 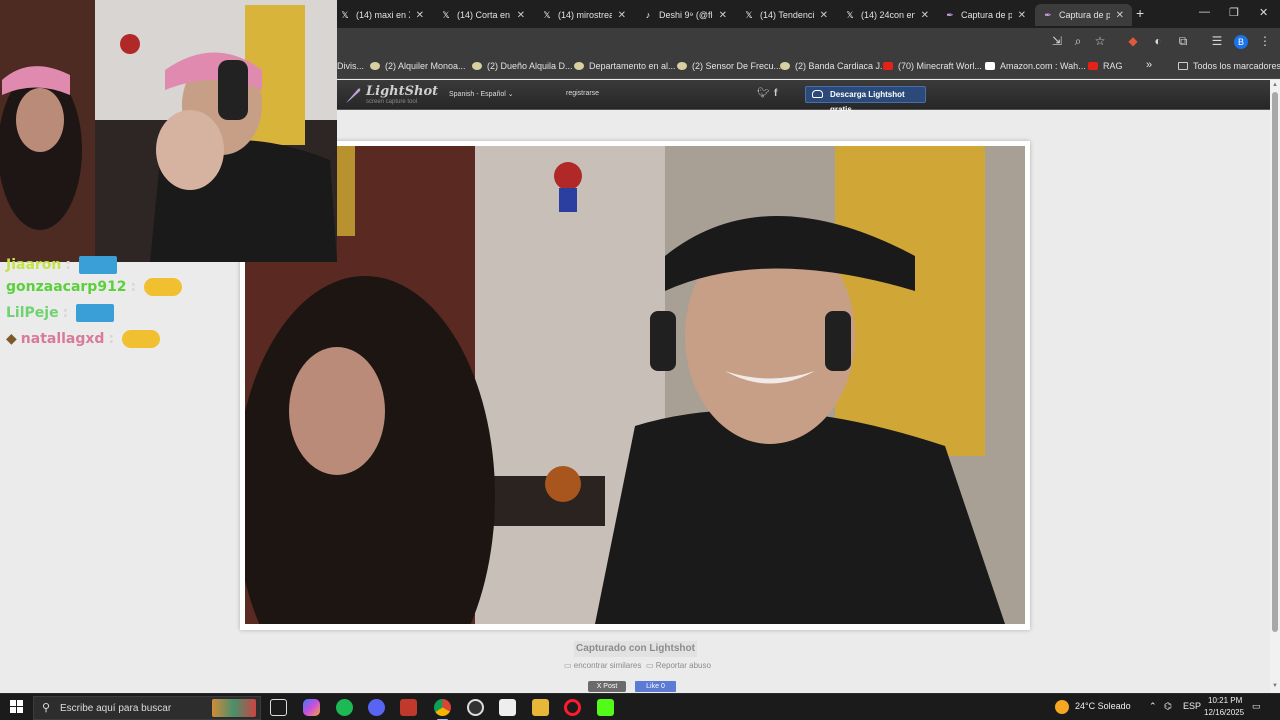 What do you see at coordinates (685, 15) in the screenshot?
I see `tab-deshi: ♪ Deshi 9⁹ (@flo ✕` at bounding box center [685, 15].